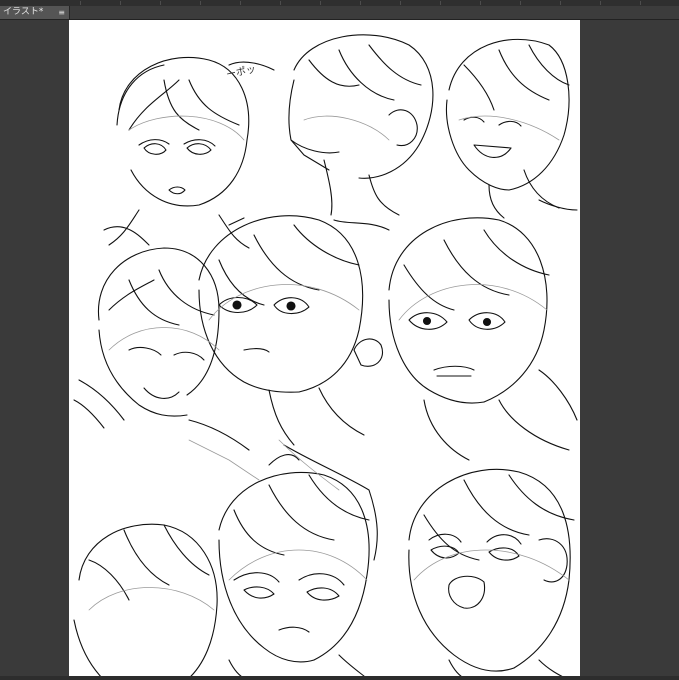  I want to click on ruler-ticks, so click(379, 3).